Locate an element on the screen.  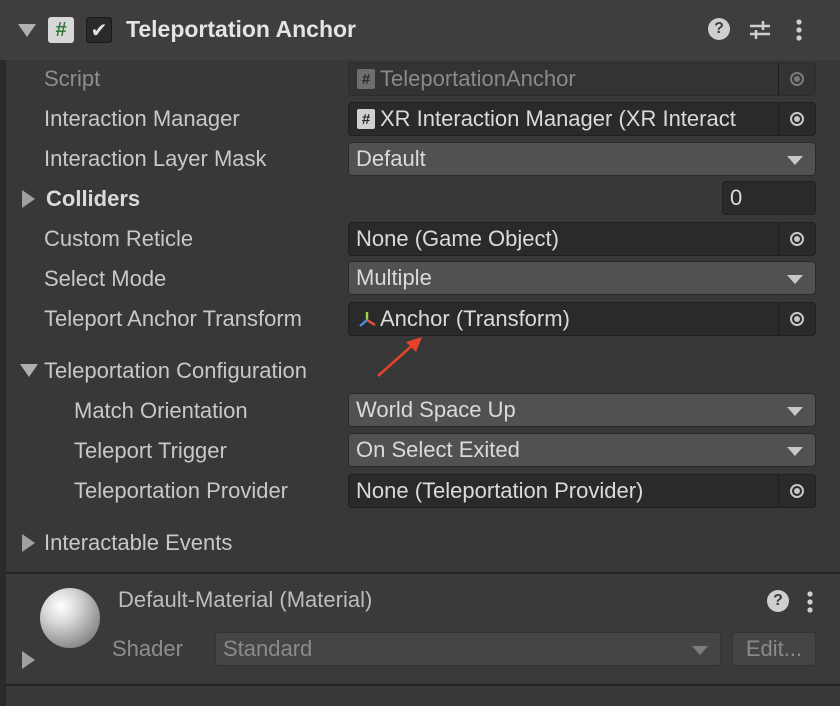
interaction-manager-picker is located at coordinates (796, 119).